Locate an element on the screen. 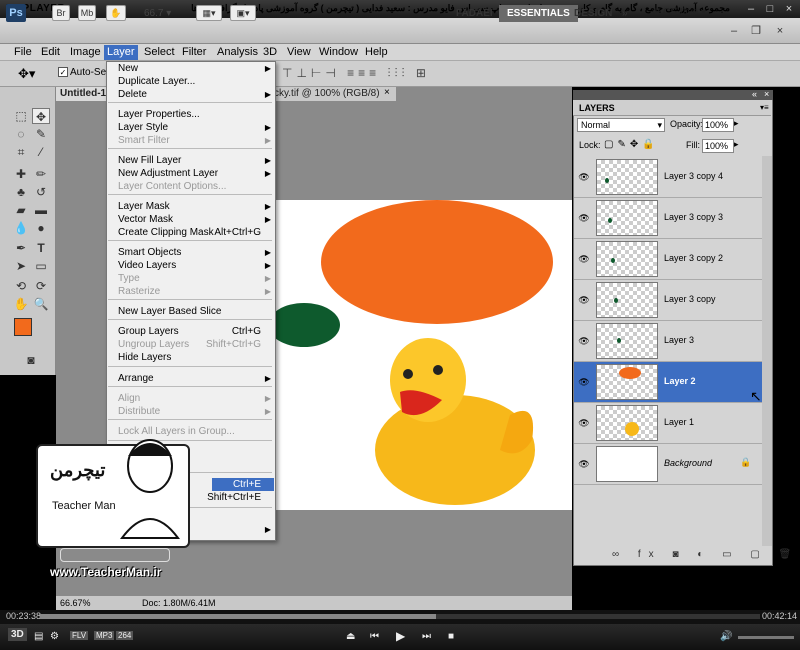 This screenshot has height=650, width=800. 3d-rotate-icon: ⟲ is located at coordinates (21, 286).